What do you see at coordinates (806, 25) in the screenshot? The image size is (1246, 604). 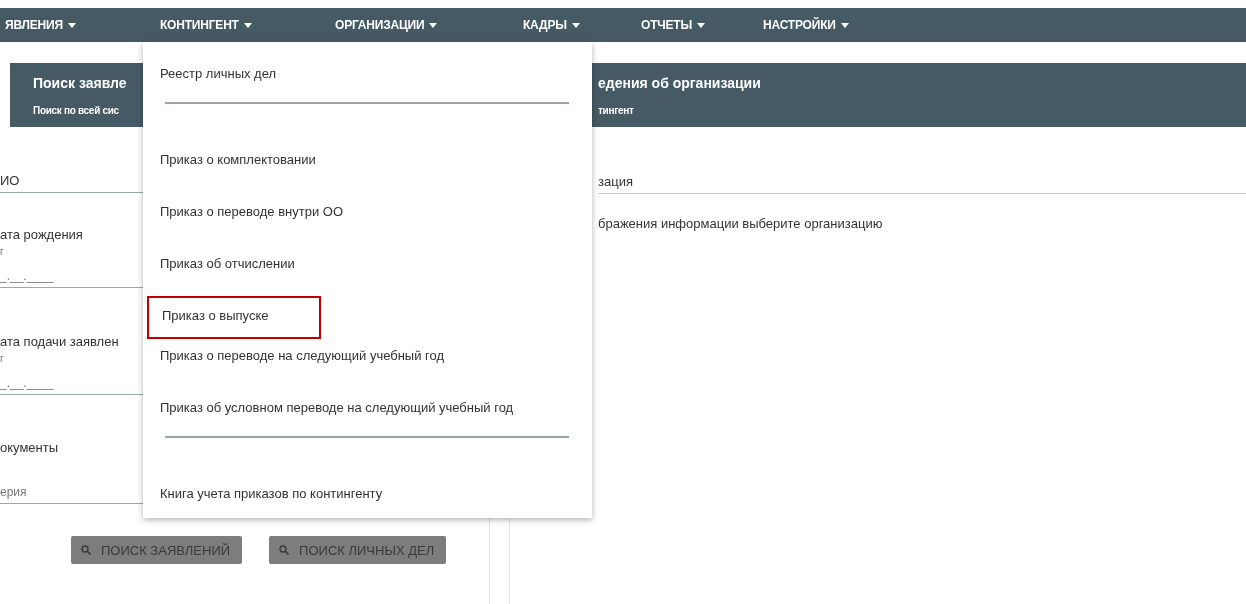 I see `nav-menu-item: НАСТРОЙКИ` at bounding box center [806, 25].